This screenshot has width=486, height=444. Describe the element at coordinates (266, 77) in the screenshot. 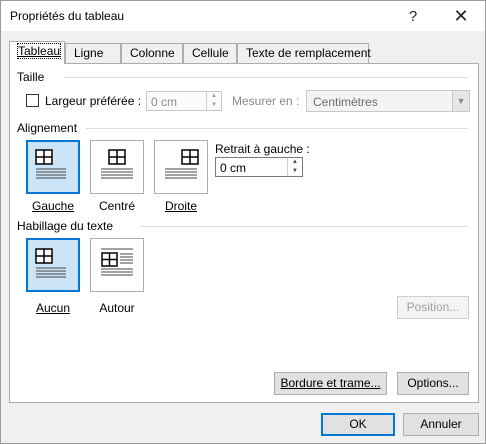

I see `section-taille-divider` at that location.